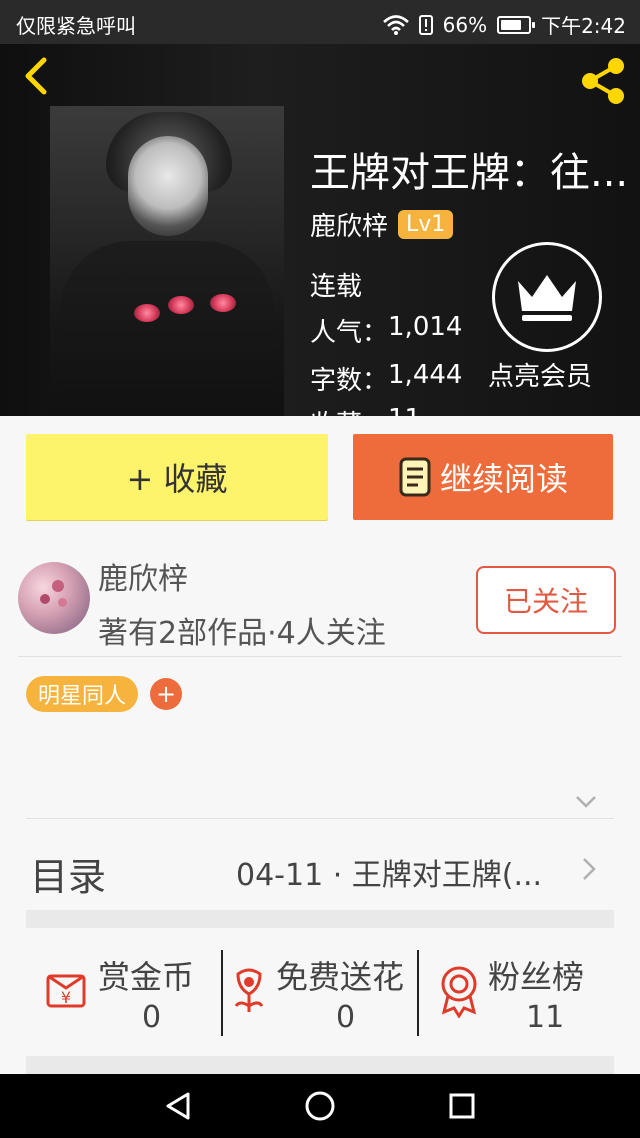 The width and height of the screenshot is (640, 1138). Describe the element at coordinates (349, 410) in the screenshot. I see `favorites-label: 收藏：` at that location.